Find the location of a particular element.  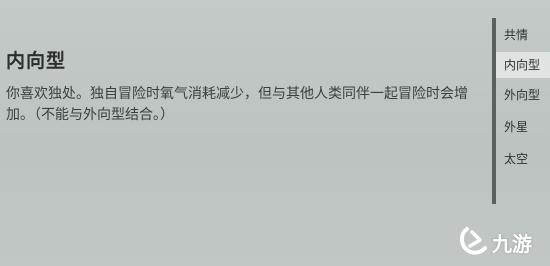

trait-title: 内向型 is located at coordinates (36, 61).